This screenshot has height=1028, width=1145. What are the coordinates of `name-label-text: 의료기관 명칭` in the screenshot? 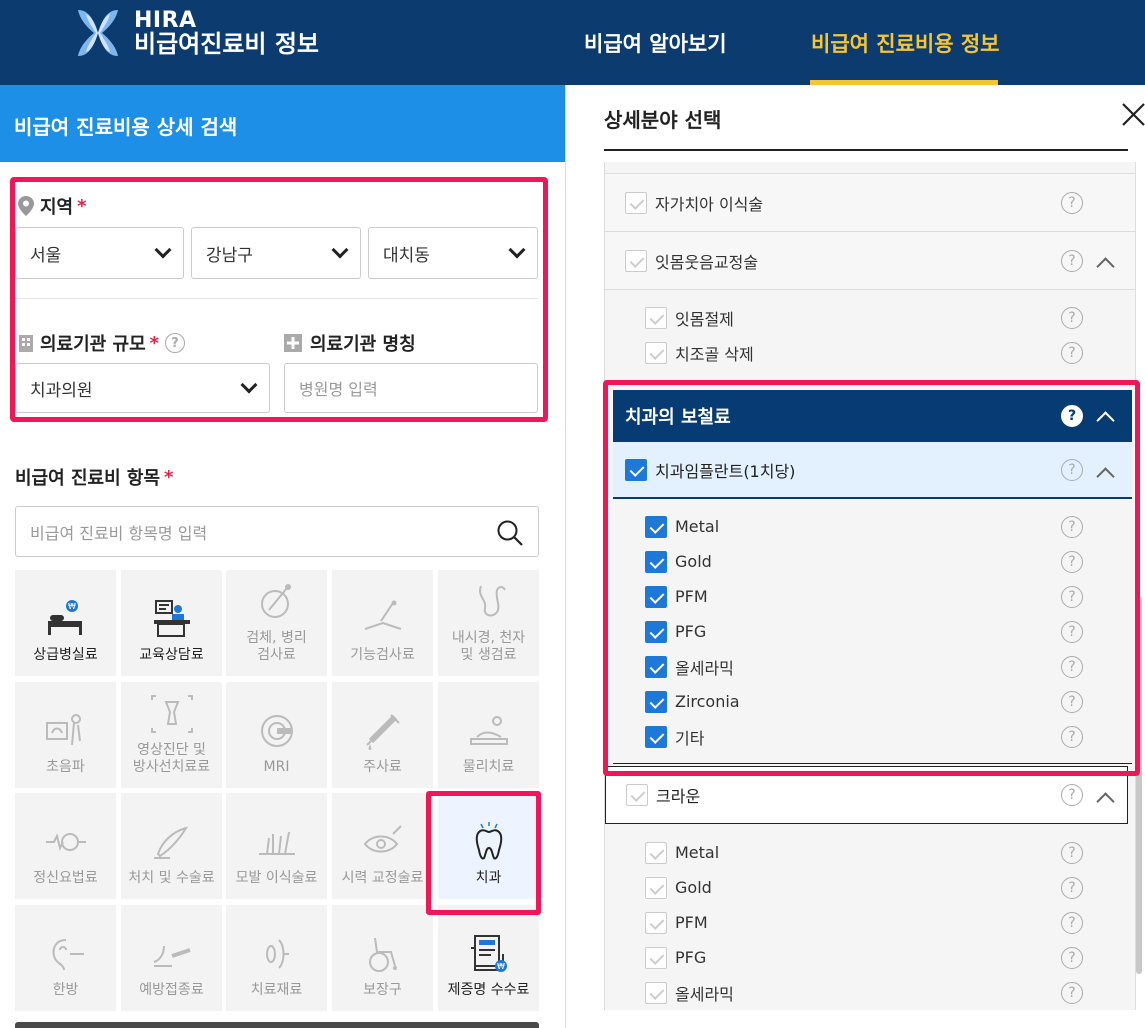 It's located at (363, 344).